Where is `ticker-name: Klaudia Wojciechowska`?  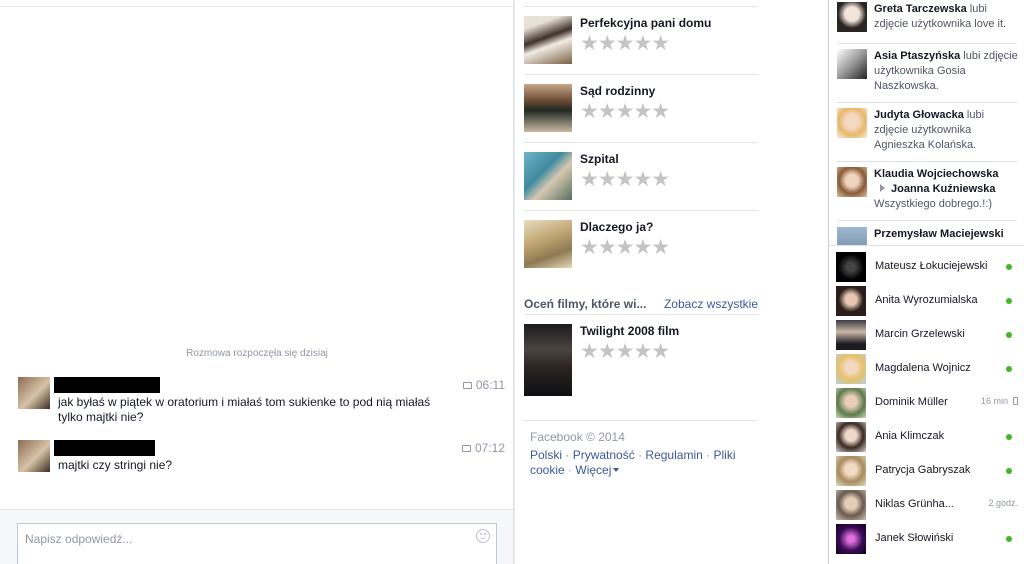
ticker-name: Klaudia Wojciechowska is located at coordinates (936, 174).